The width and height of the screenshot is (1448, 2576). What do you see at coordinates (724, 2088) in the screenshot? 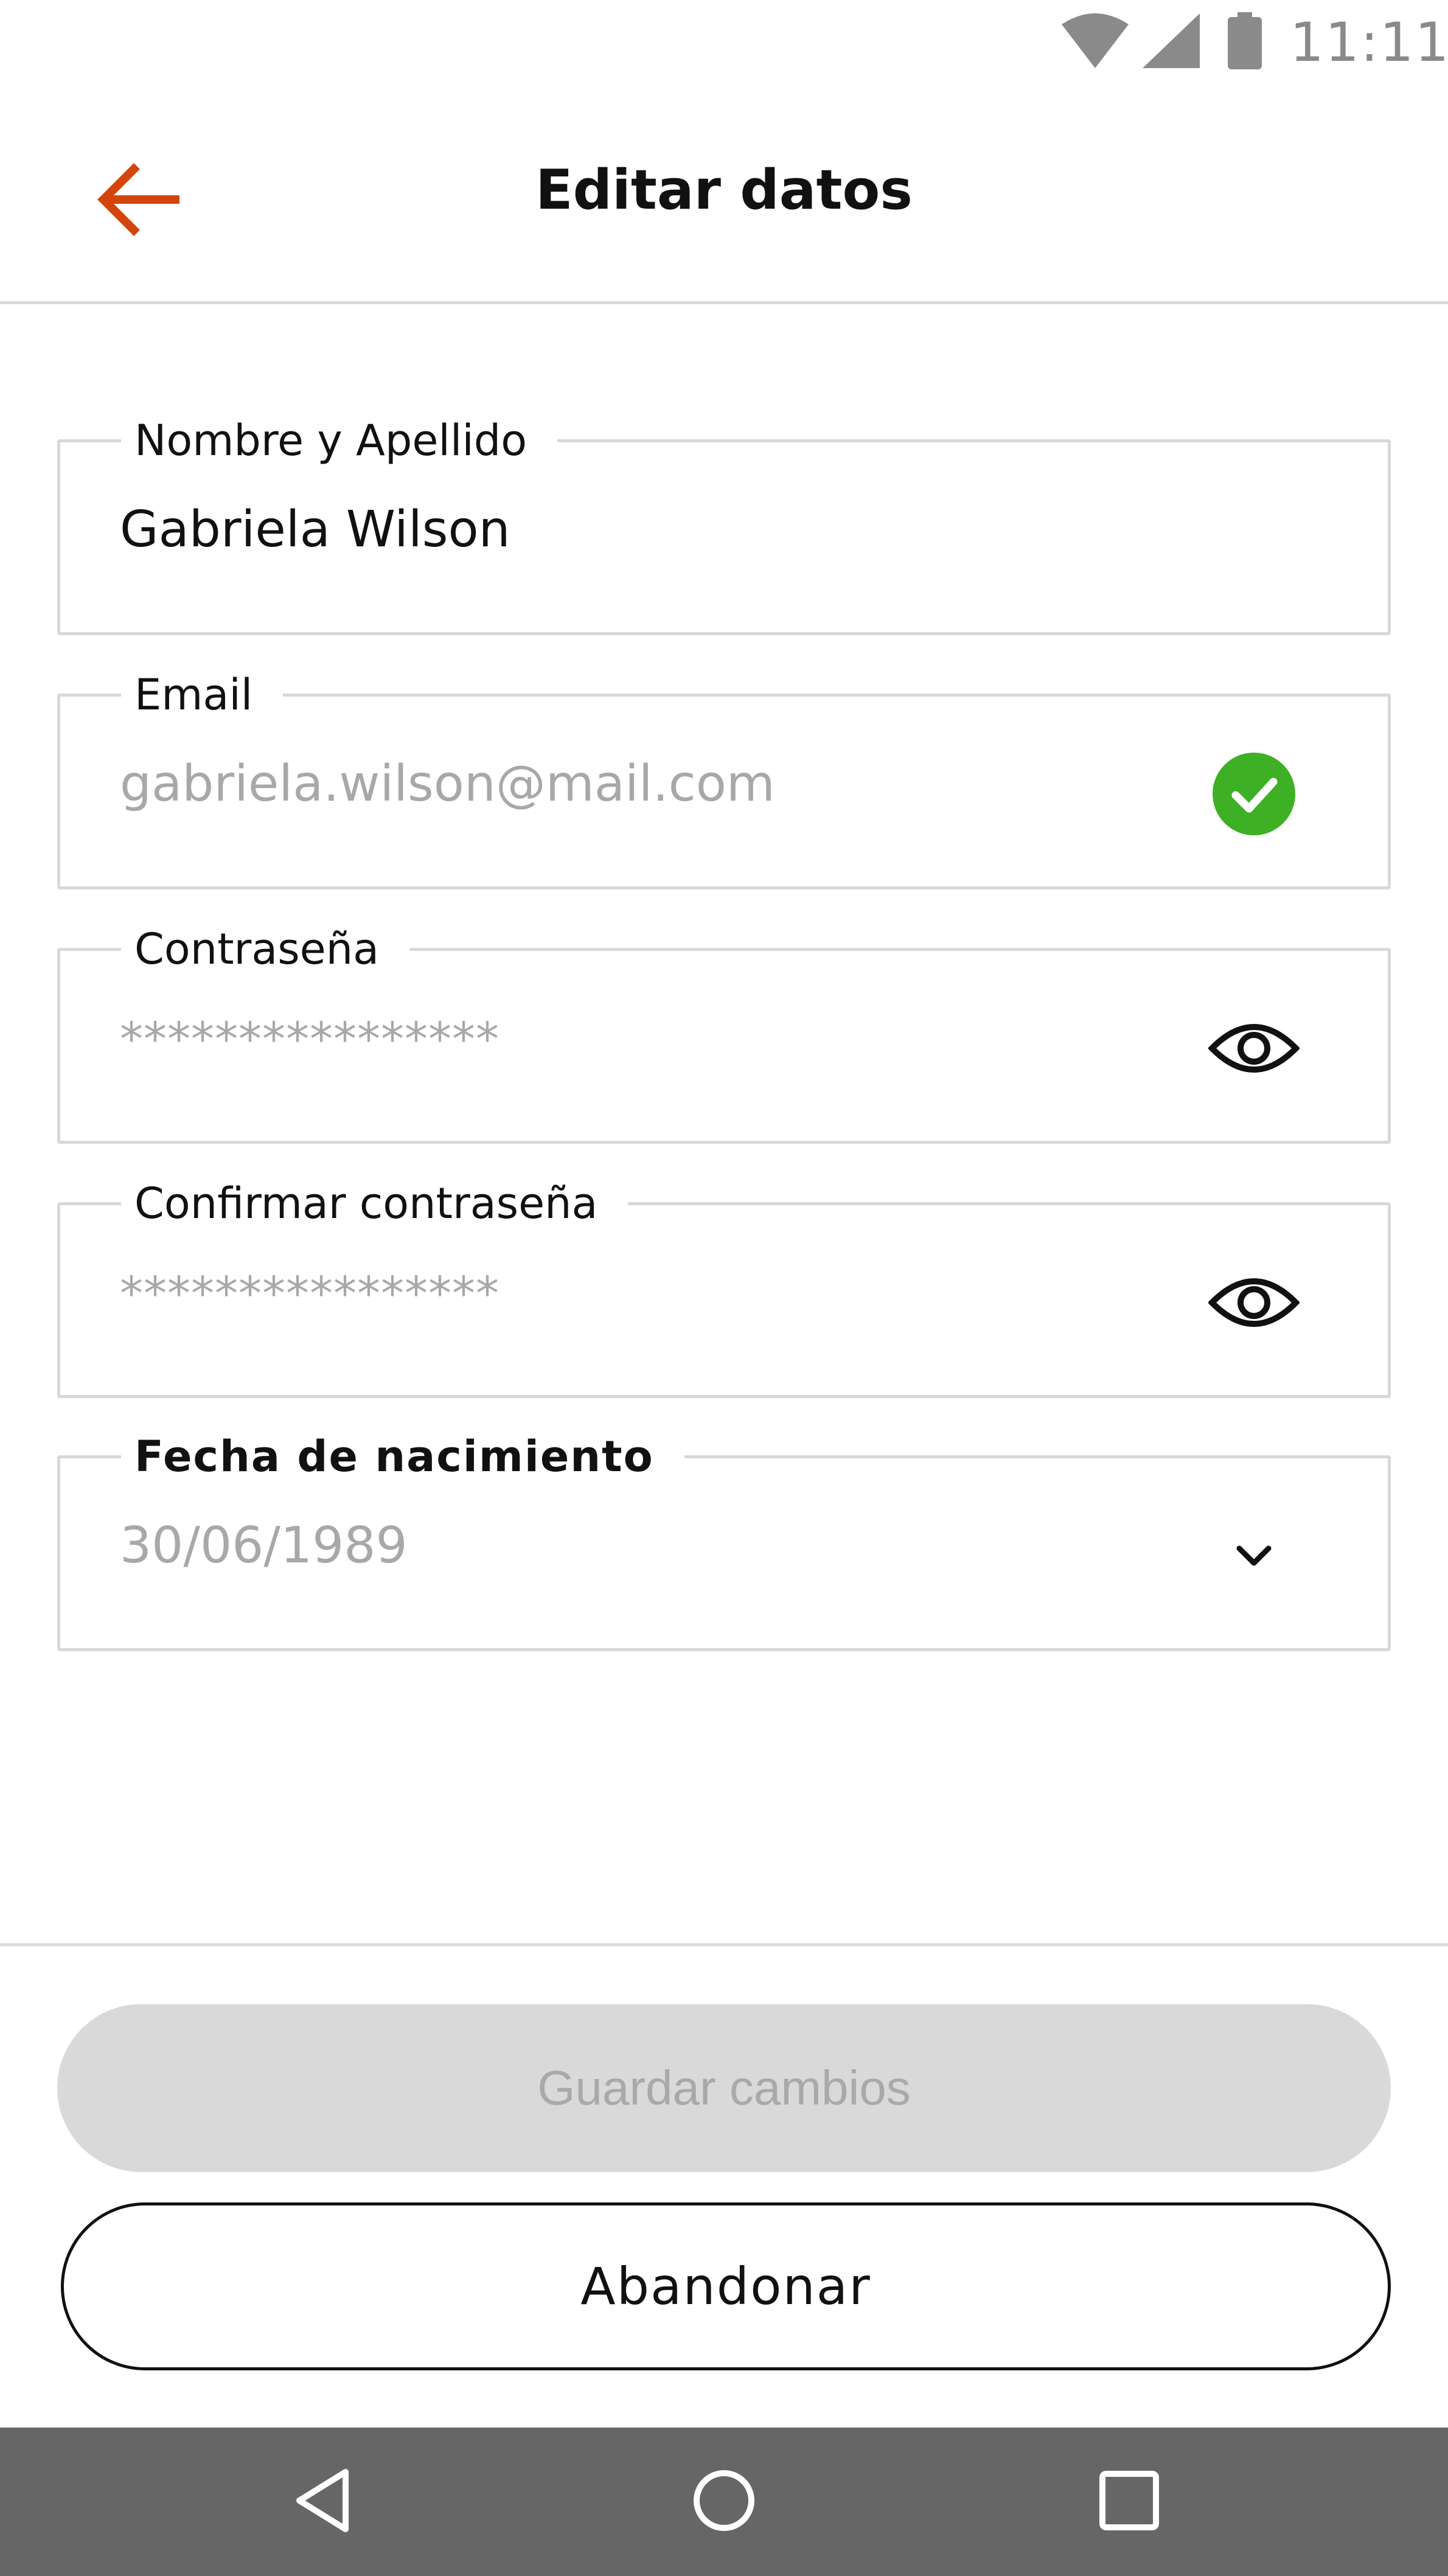
I see `save-button: Guardar cambios` at bounding box center [724, 2088].